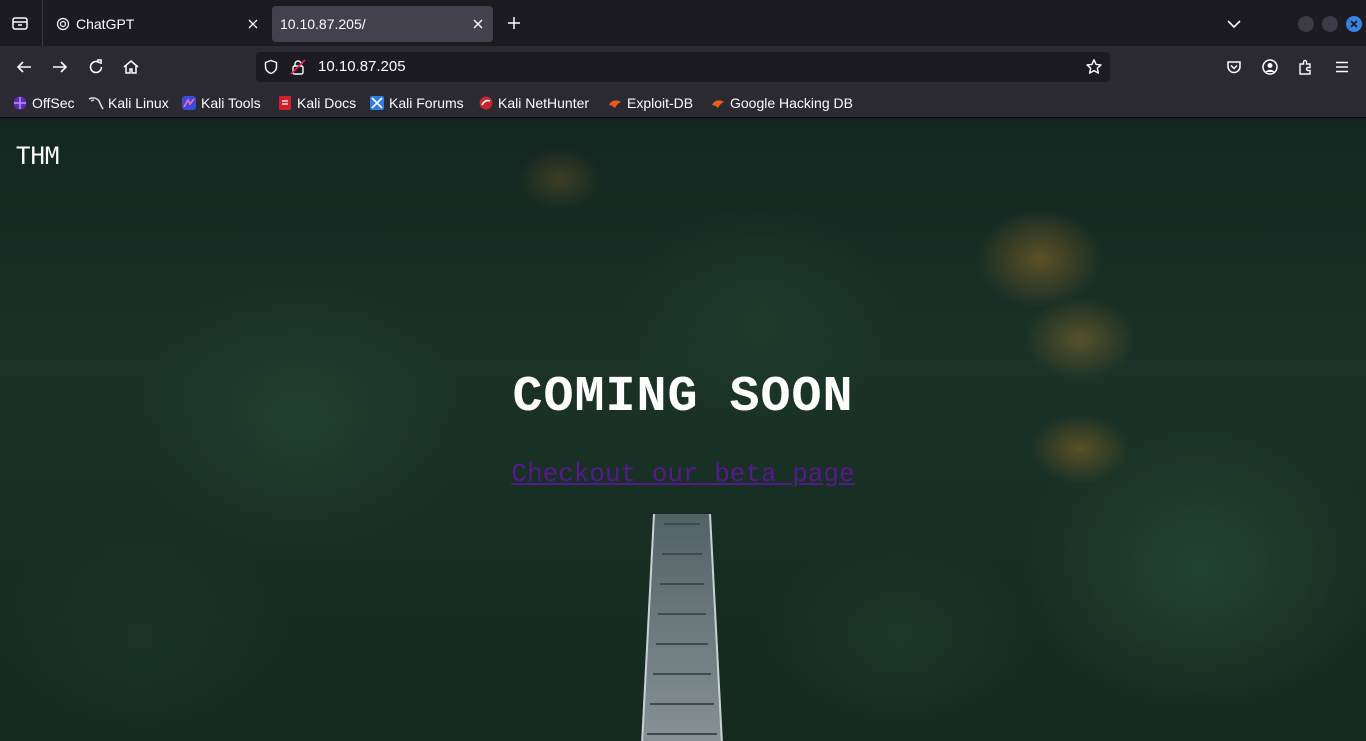 The width and height of the screenshot is (1366, 741). I want to click on bookmark-label: Kali Forums, so click(426, 103).